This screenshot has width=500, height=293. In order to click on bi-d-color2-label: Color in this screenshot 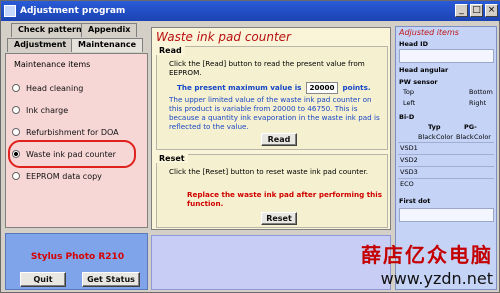, I will do `click(482, 137)`.